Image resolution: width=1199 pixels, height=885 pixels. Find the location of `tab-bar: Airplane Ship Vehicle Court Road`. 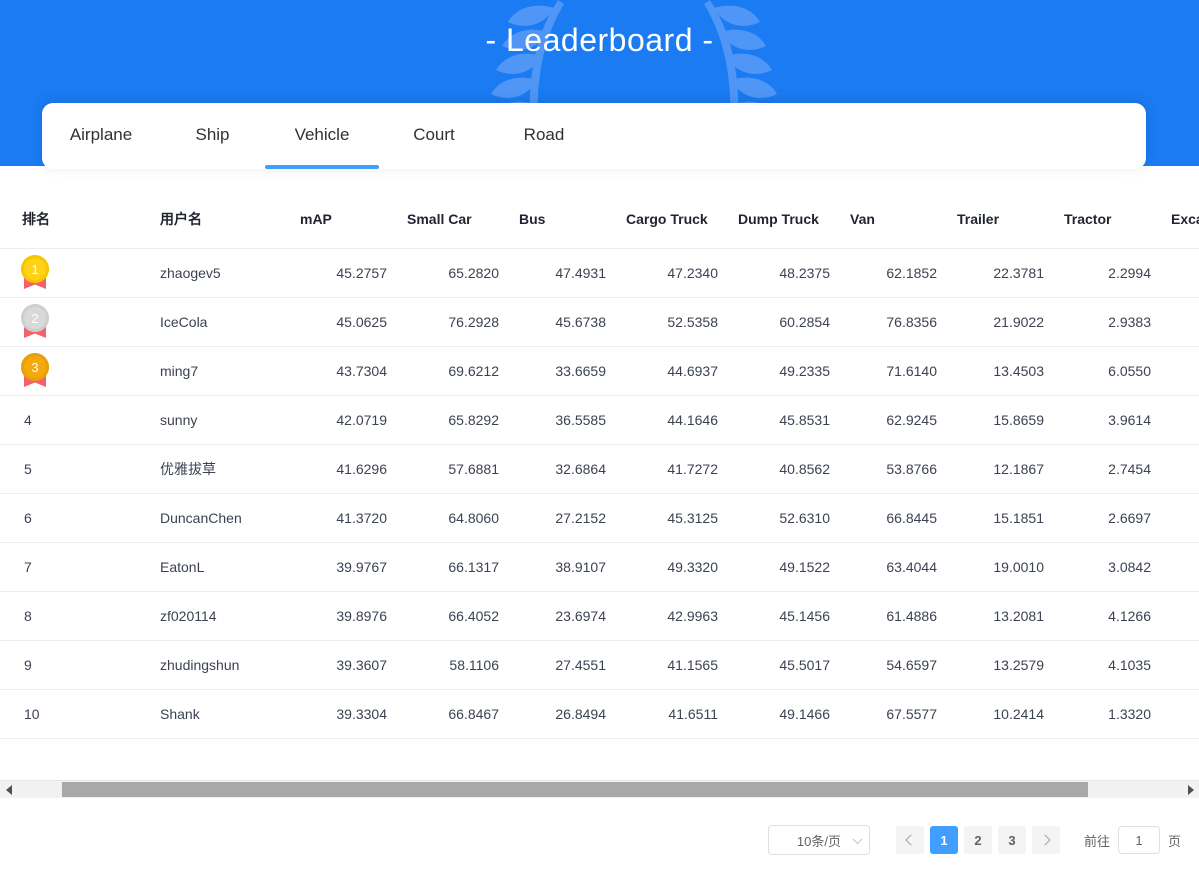

tab-bar: Airplane Ship Vehicle Court Road is located at coordinates (320, 136).